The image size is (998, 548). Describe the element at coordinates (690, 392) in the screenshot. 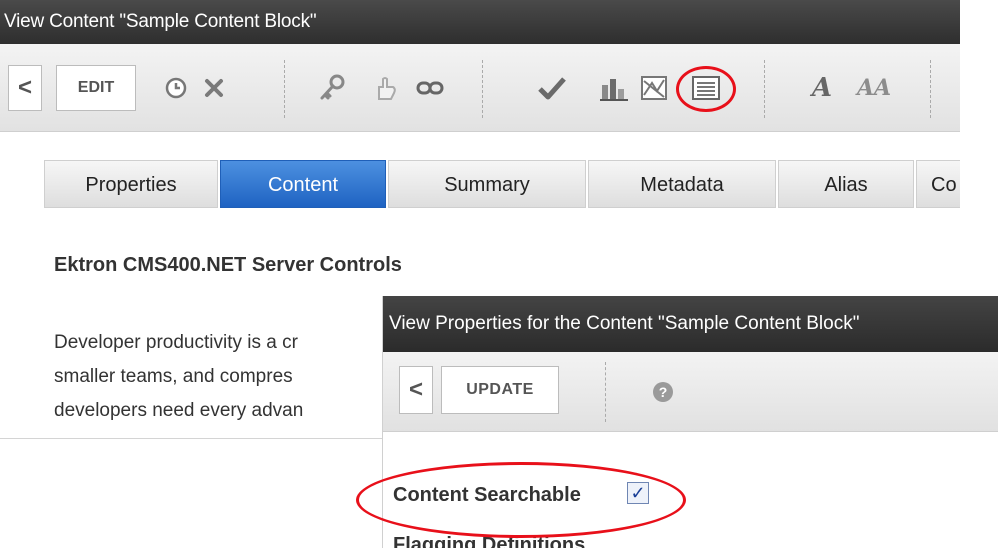

I see `properties-toolbar: < UPDATE ?` at that location.